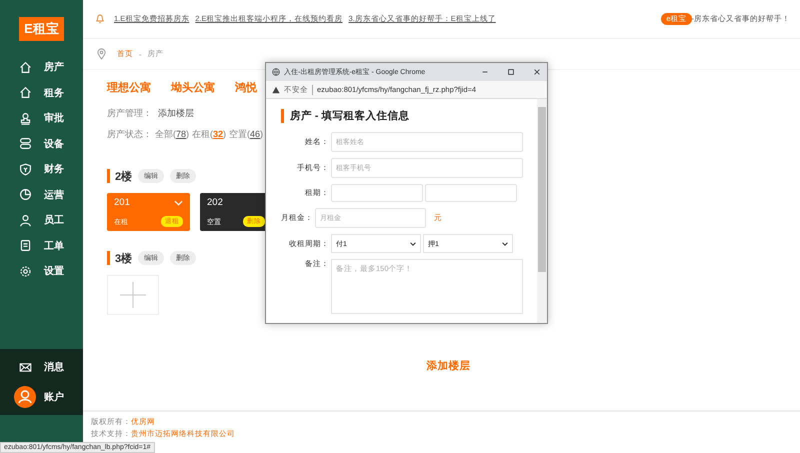  I want to click on add-room-button, so click(133, 295).